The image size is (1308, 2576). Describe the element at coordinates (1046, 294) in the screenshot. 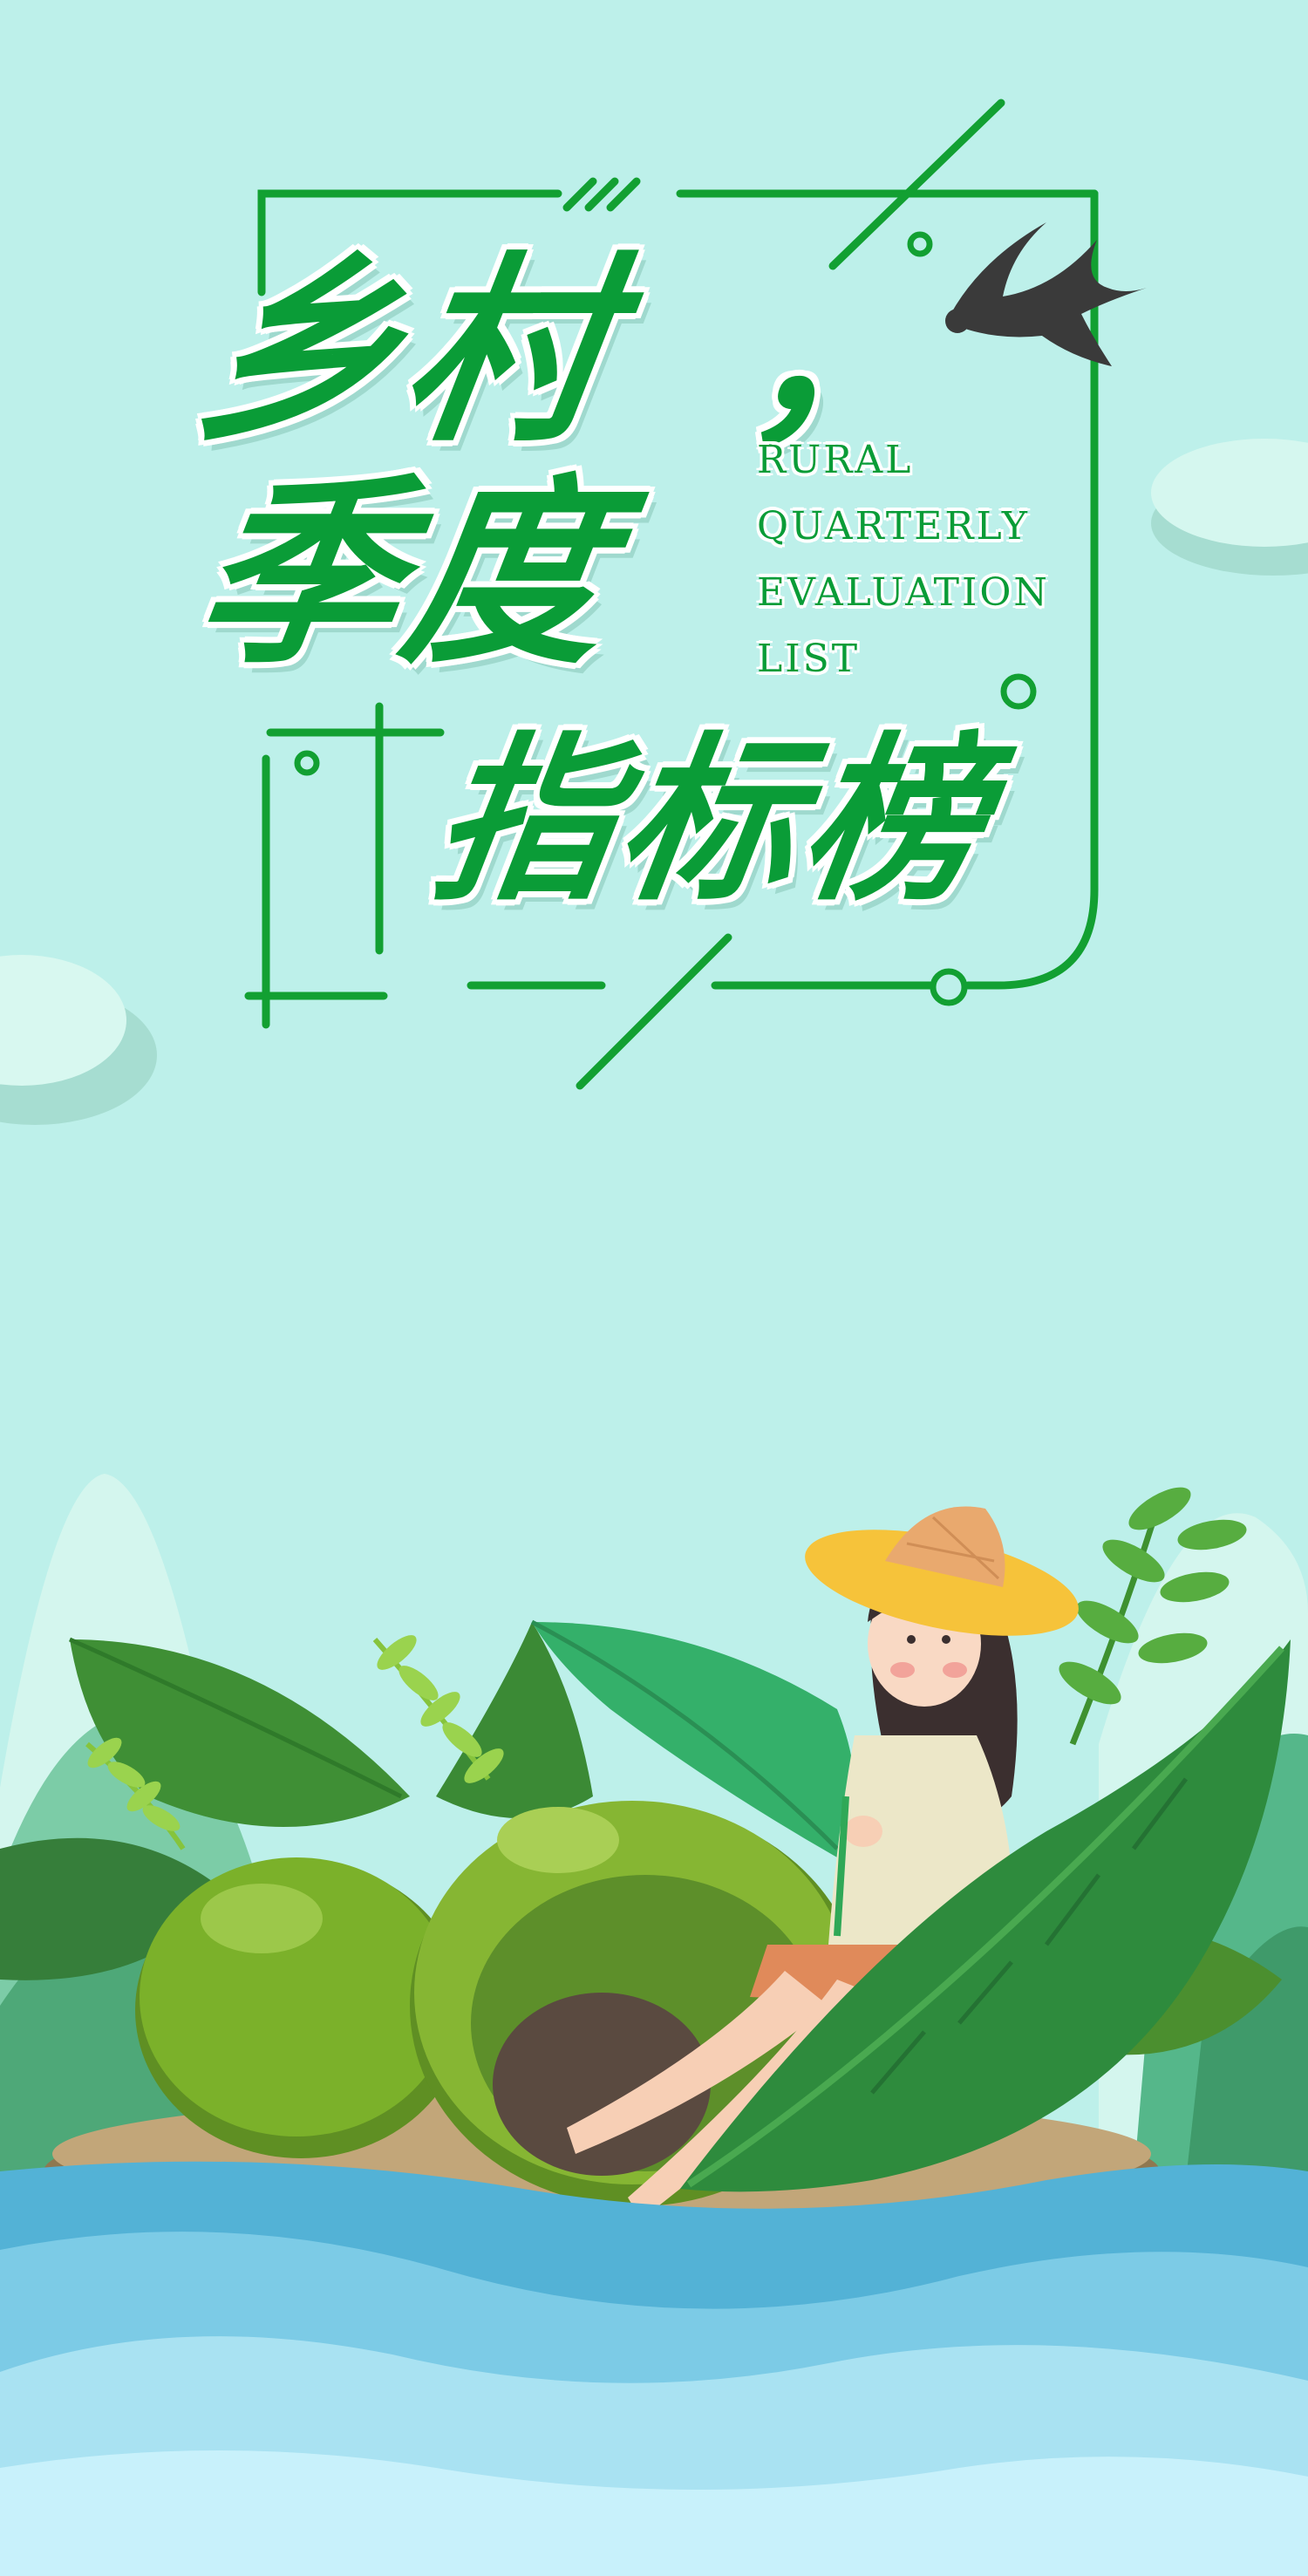

I see `swallow-icon` at that location.